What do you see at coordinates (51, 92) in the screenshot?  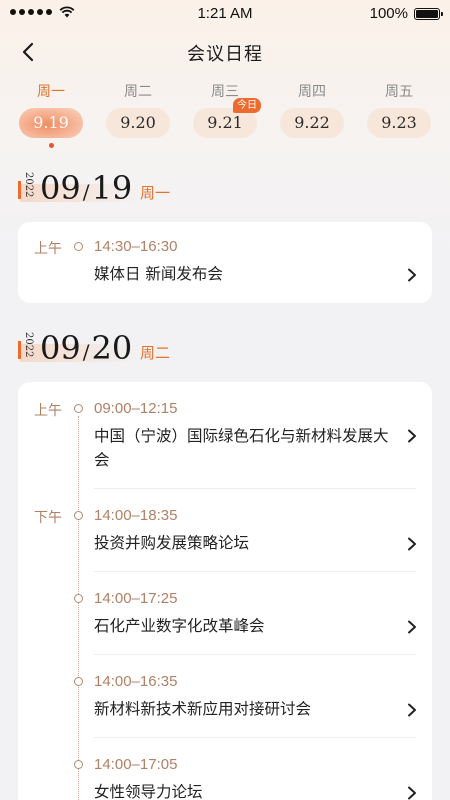 I see `day-tab-weekday: 周一` at bounding box center [51, 92].